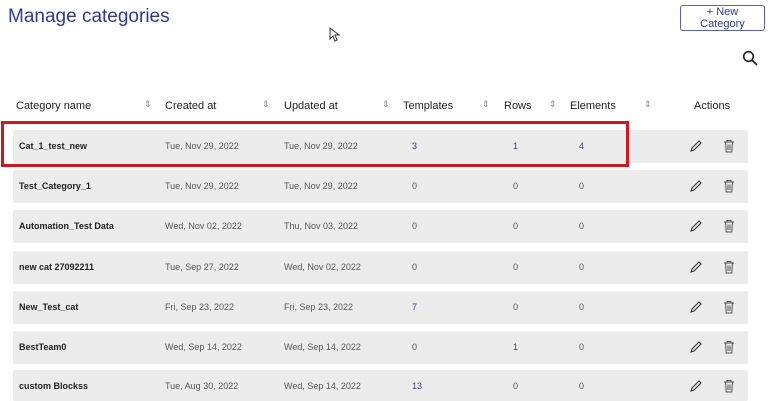 The image size is (778, 401). I want to click on header-category-name: Category name, so click(53, 106).